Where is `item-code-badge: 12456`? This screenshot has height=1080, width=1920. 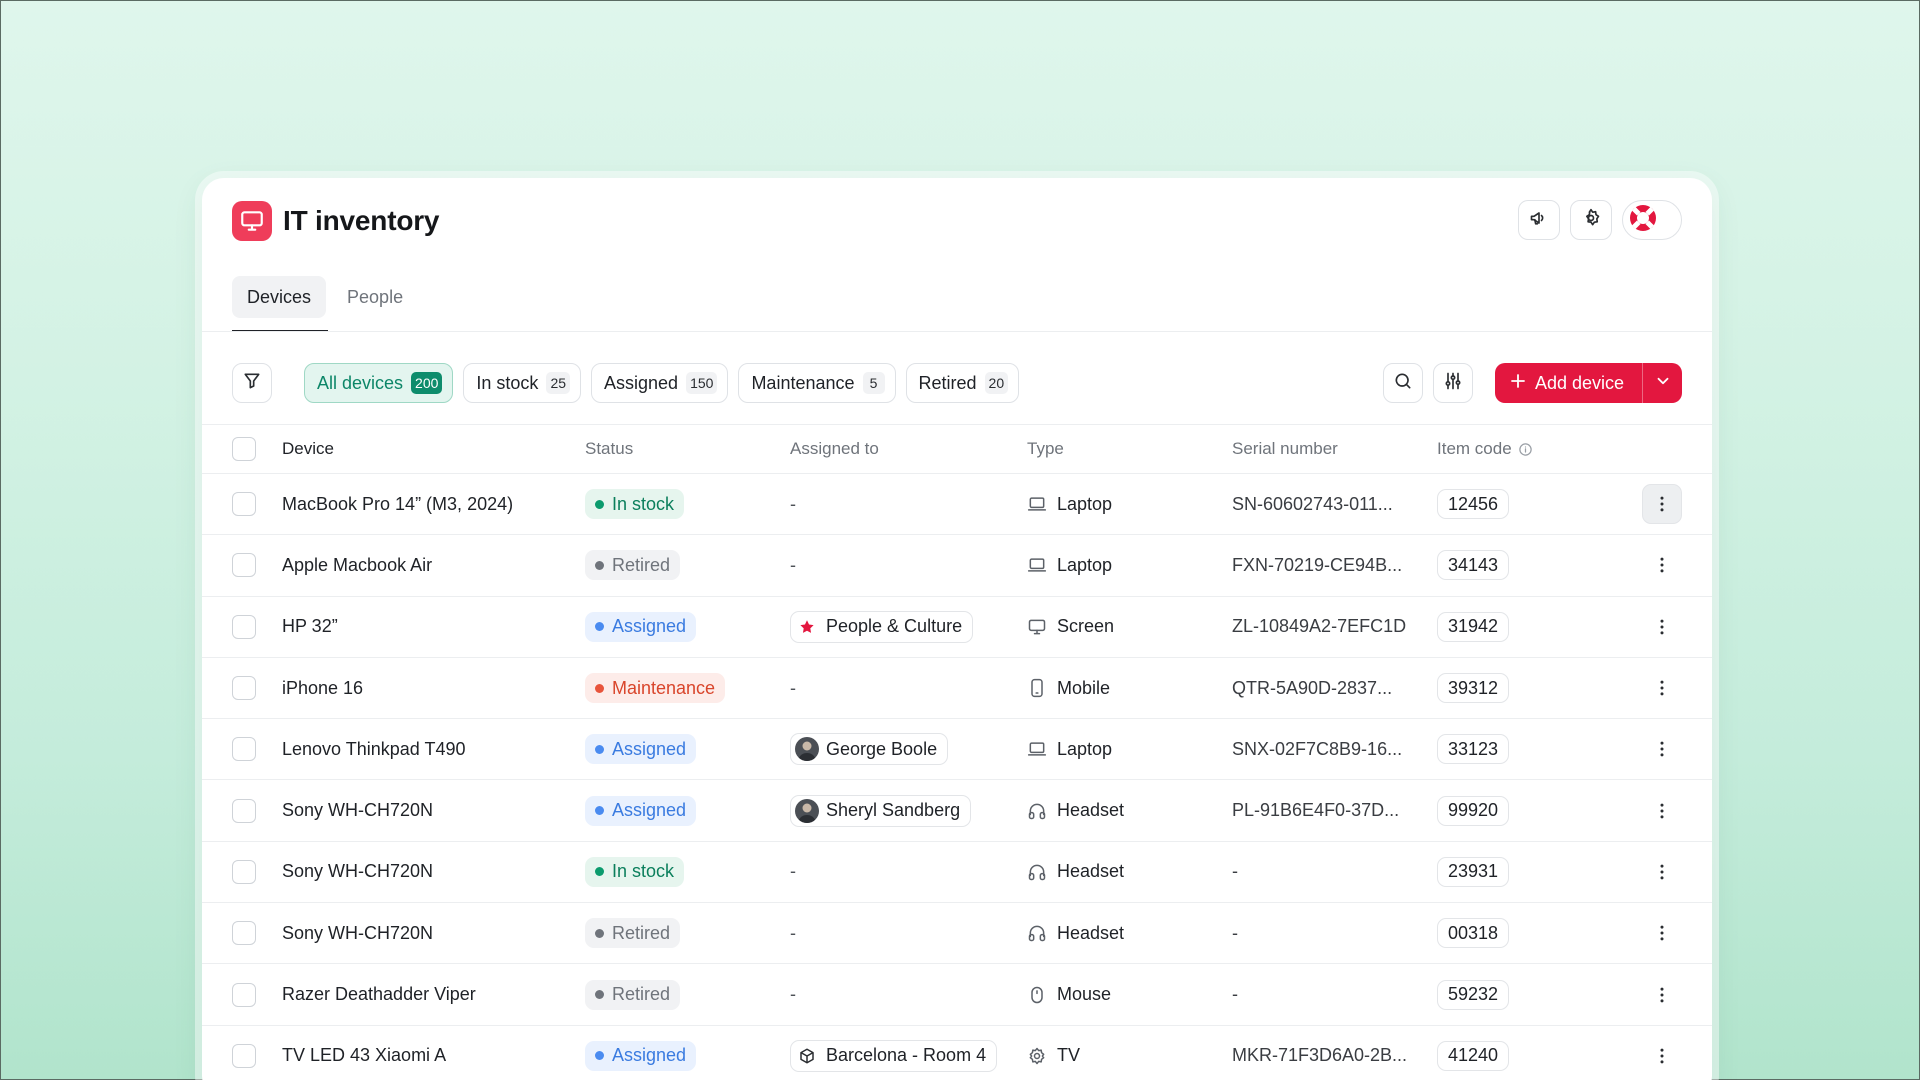 item-code-badge: 12456 is located at coordinates (1473, 504).